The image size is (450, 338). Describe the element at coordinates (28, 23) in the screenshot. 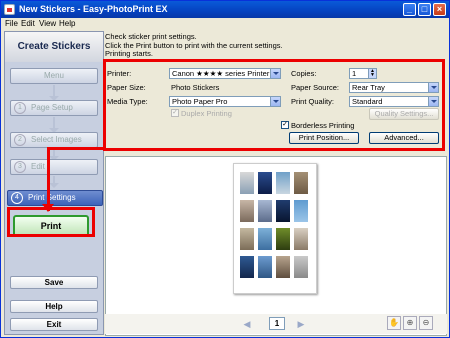

I see `menu-edit: Edit` at that location.